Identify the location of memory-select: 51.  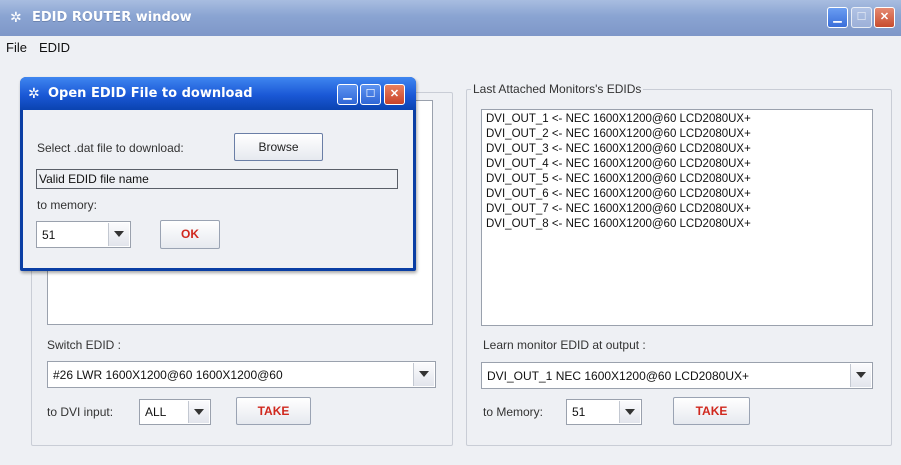
(604, 412).